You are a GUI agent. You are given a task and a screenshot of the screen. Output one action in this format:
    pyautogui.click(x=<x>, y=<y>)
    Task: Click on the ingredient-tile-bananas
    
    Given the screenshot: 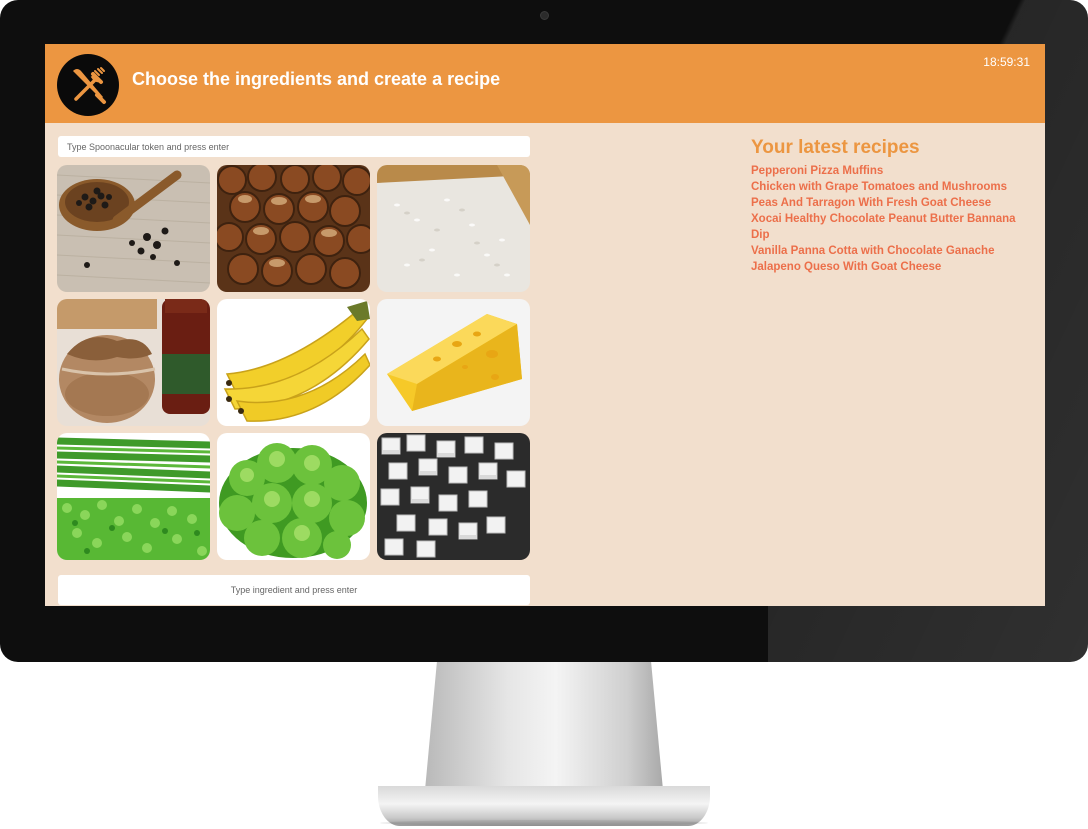 What is the action you would take?
    pyautogui.click(x=293, y=362)
    